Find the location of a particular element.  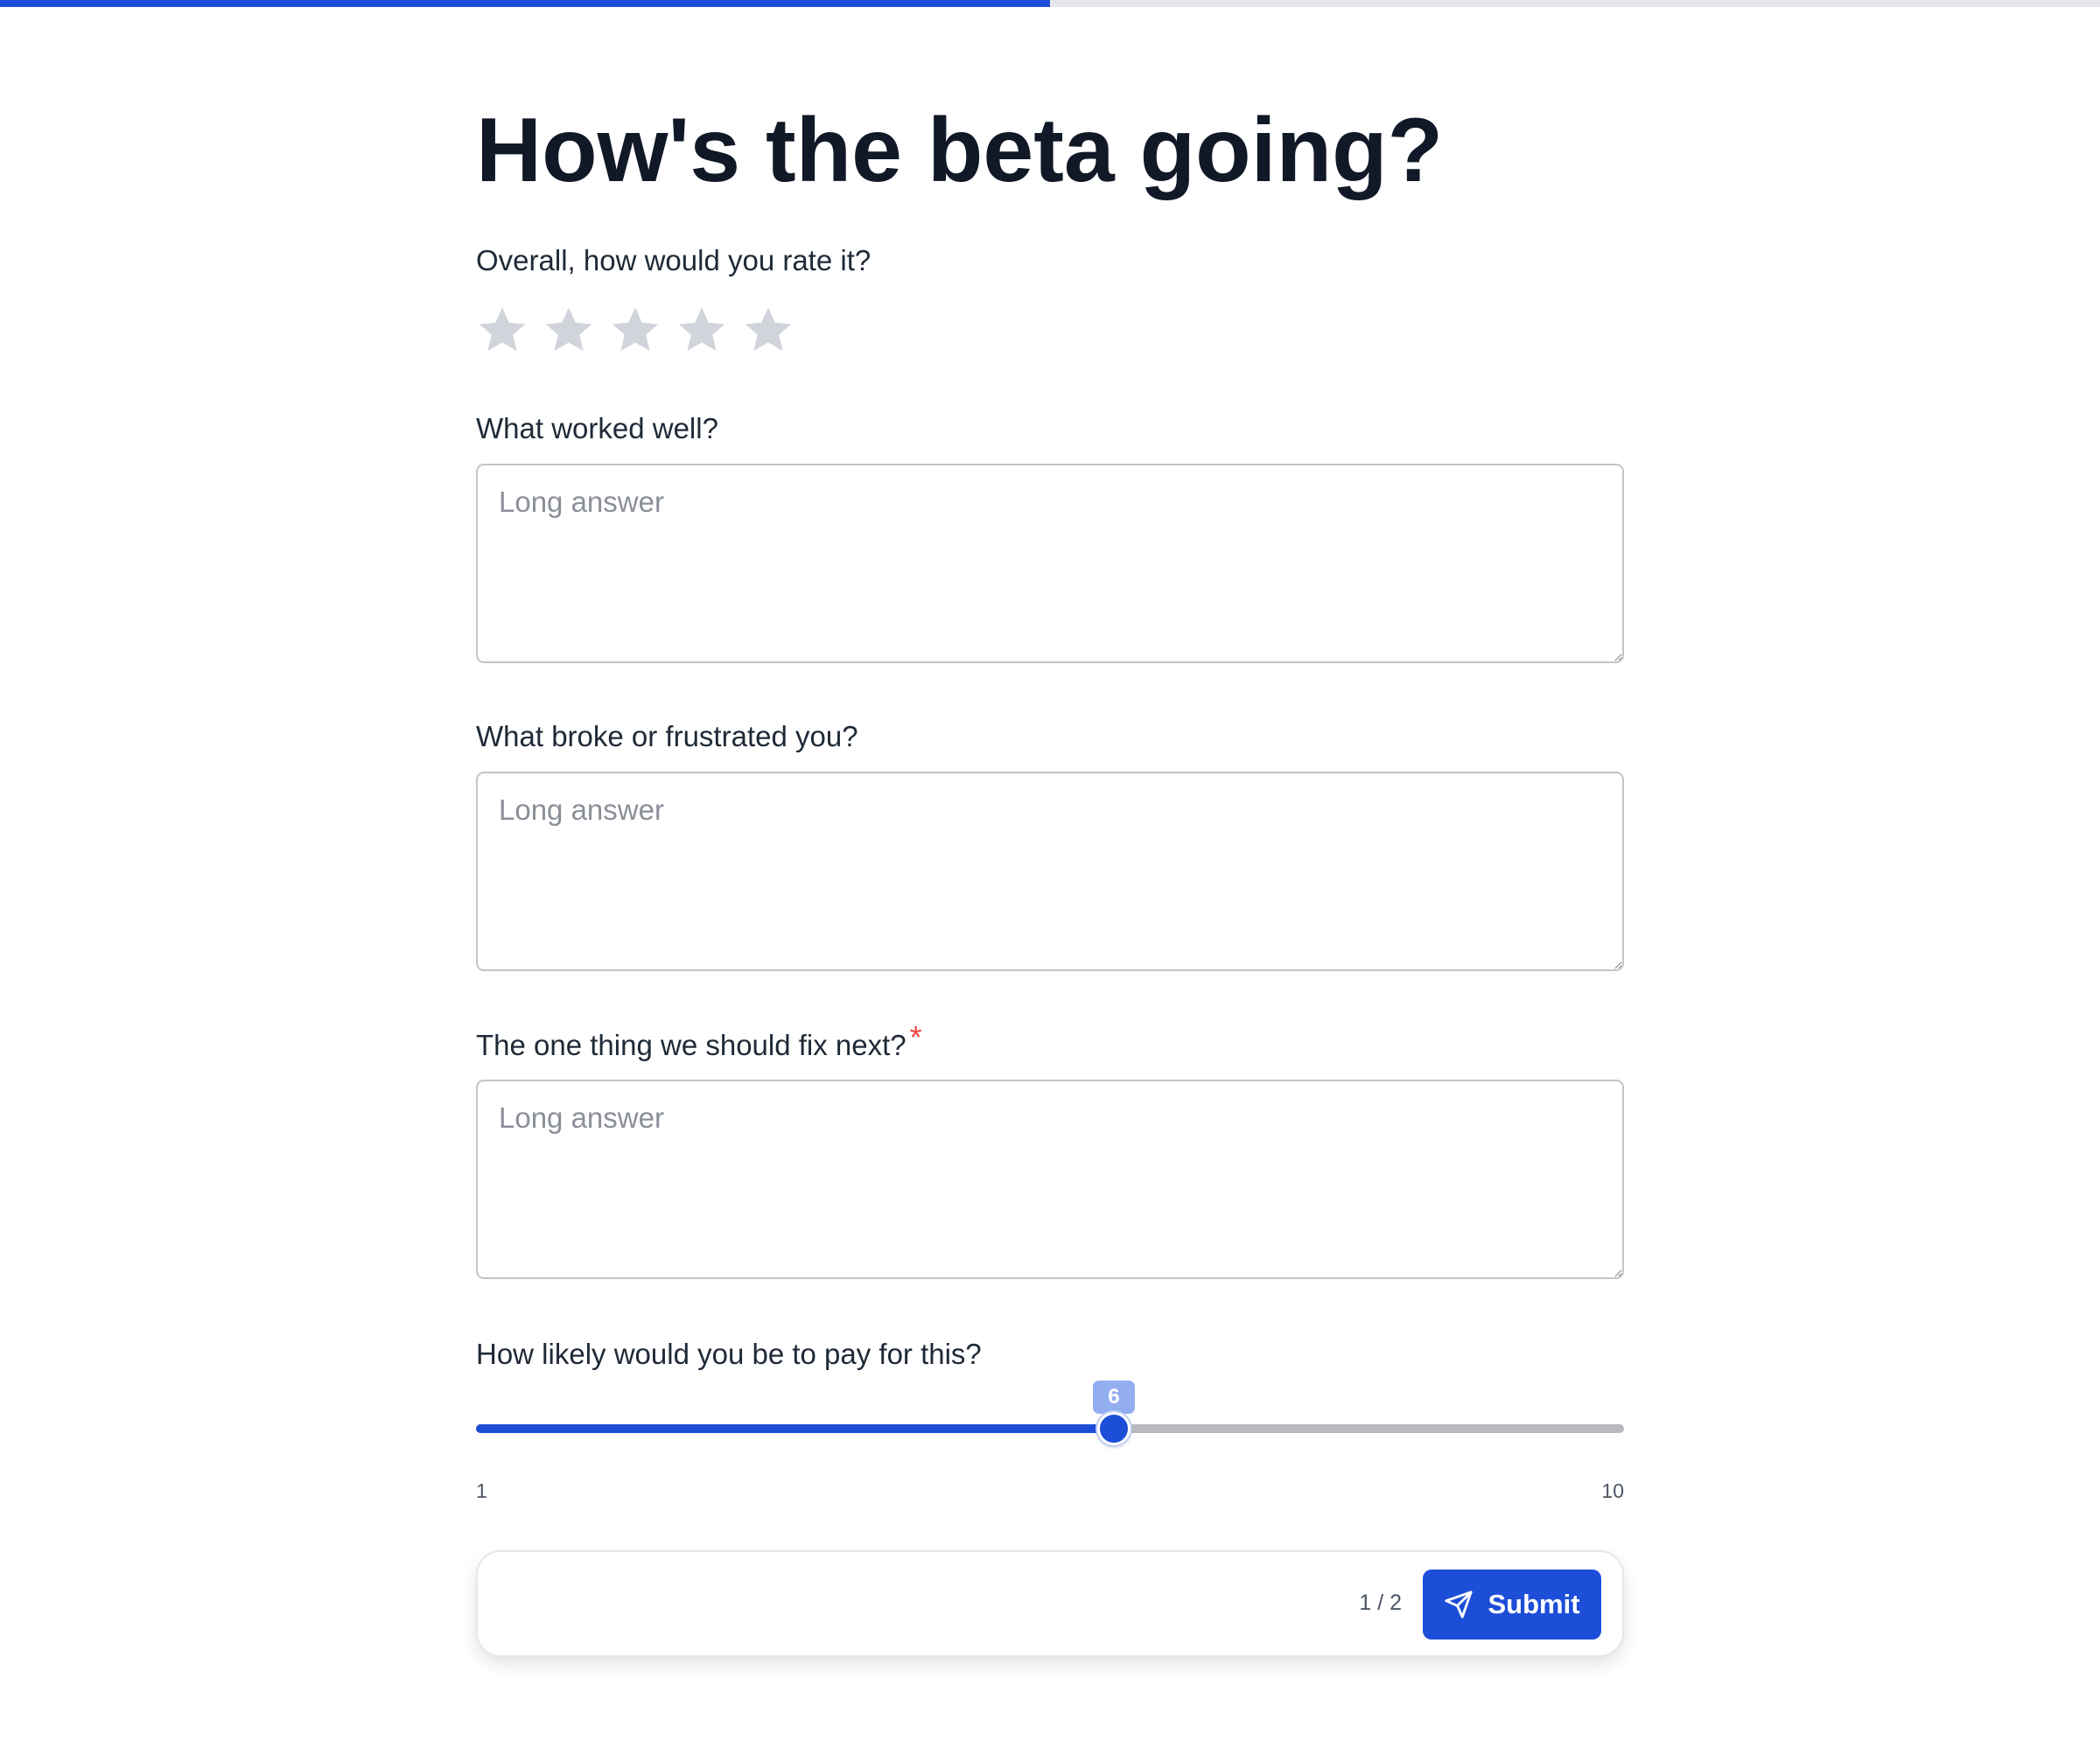

submit-button: Submit is located at coordinates (1512, 1605).